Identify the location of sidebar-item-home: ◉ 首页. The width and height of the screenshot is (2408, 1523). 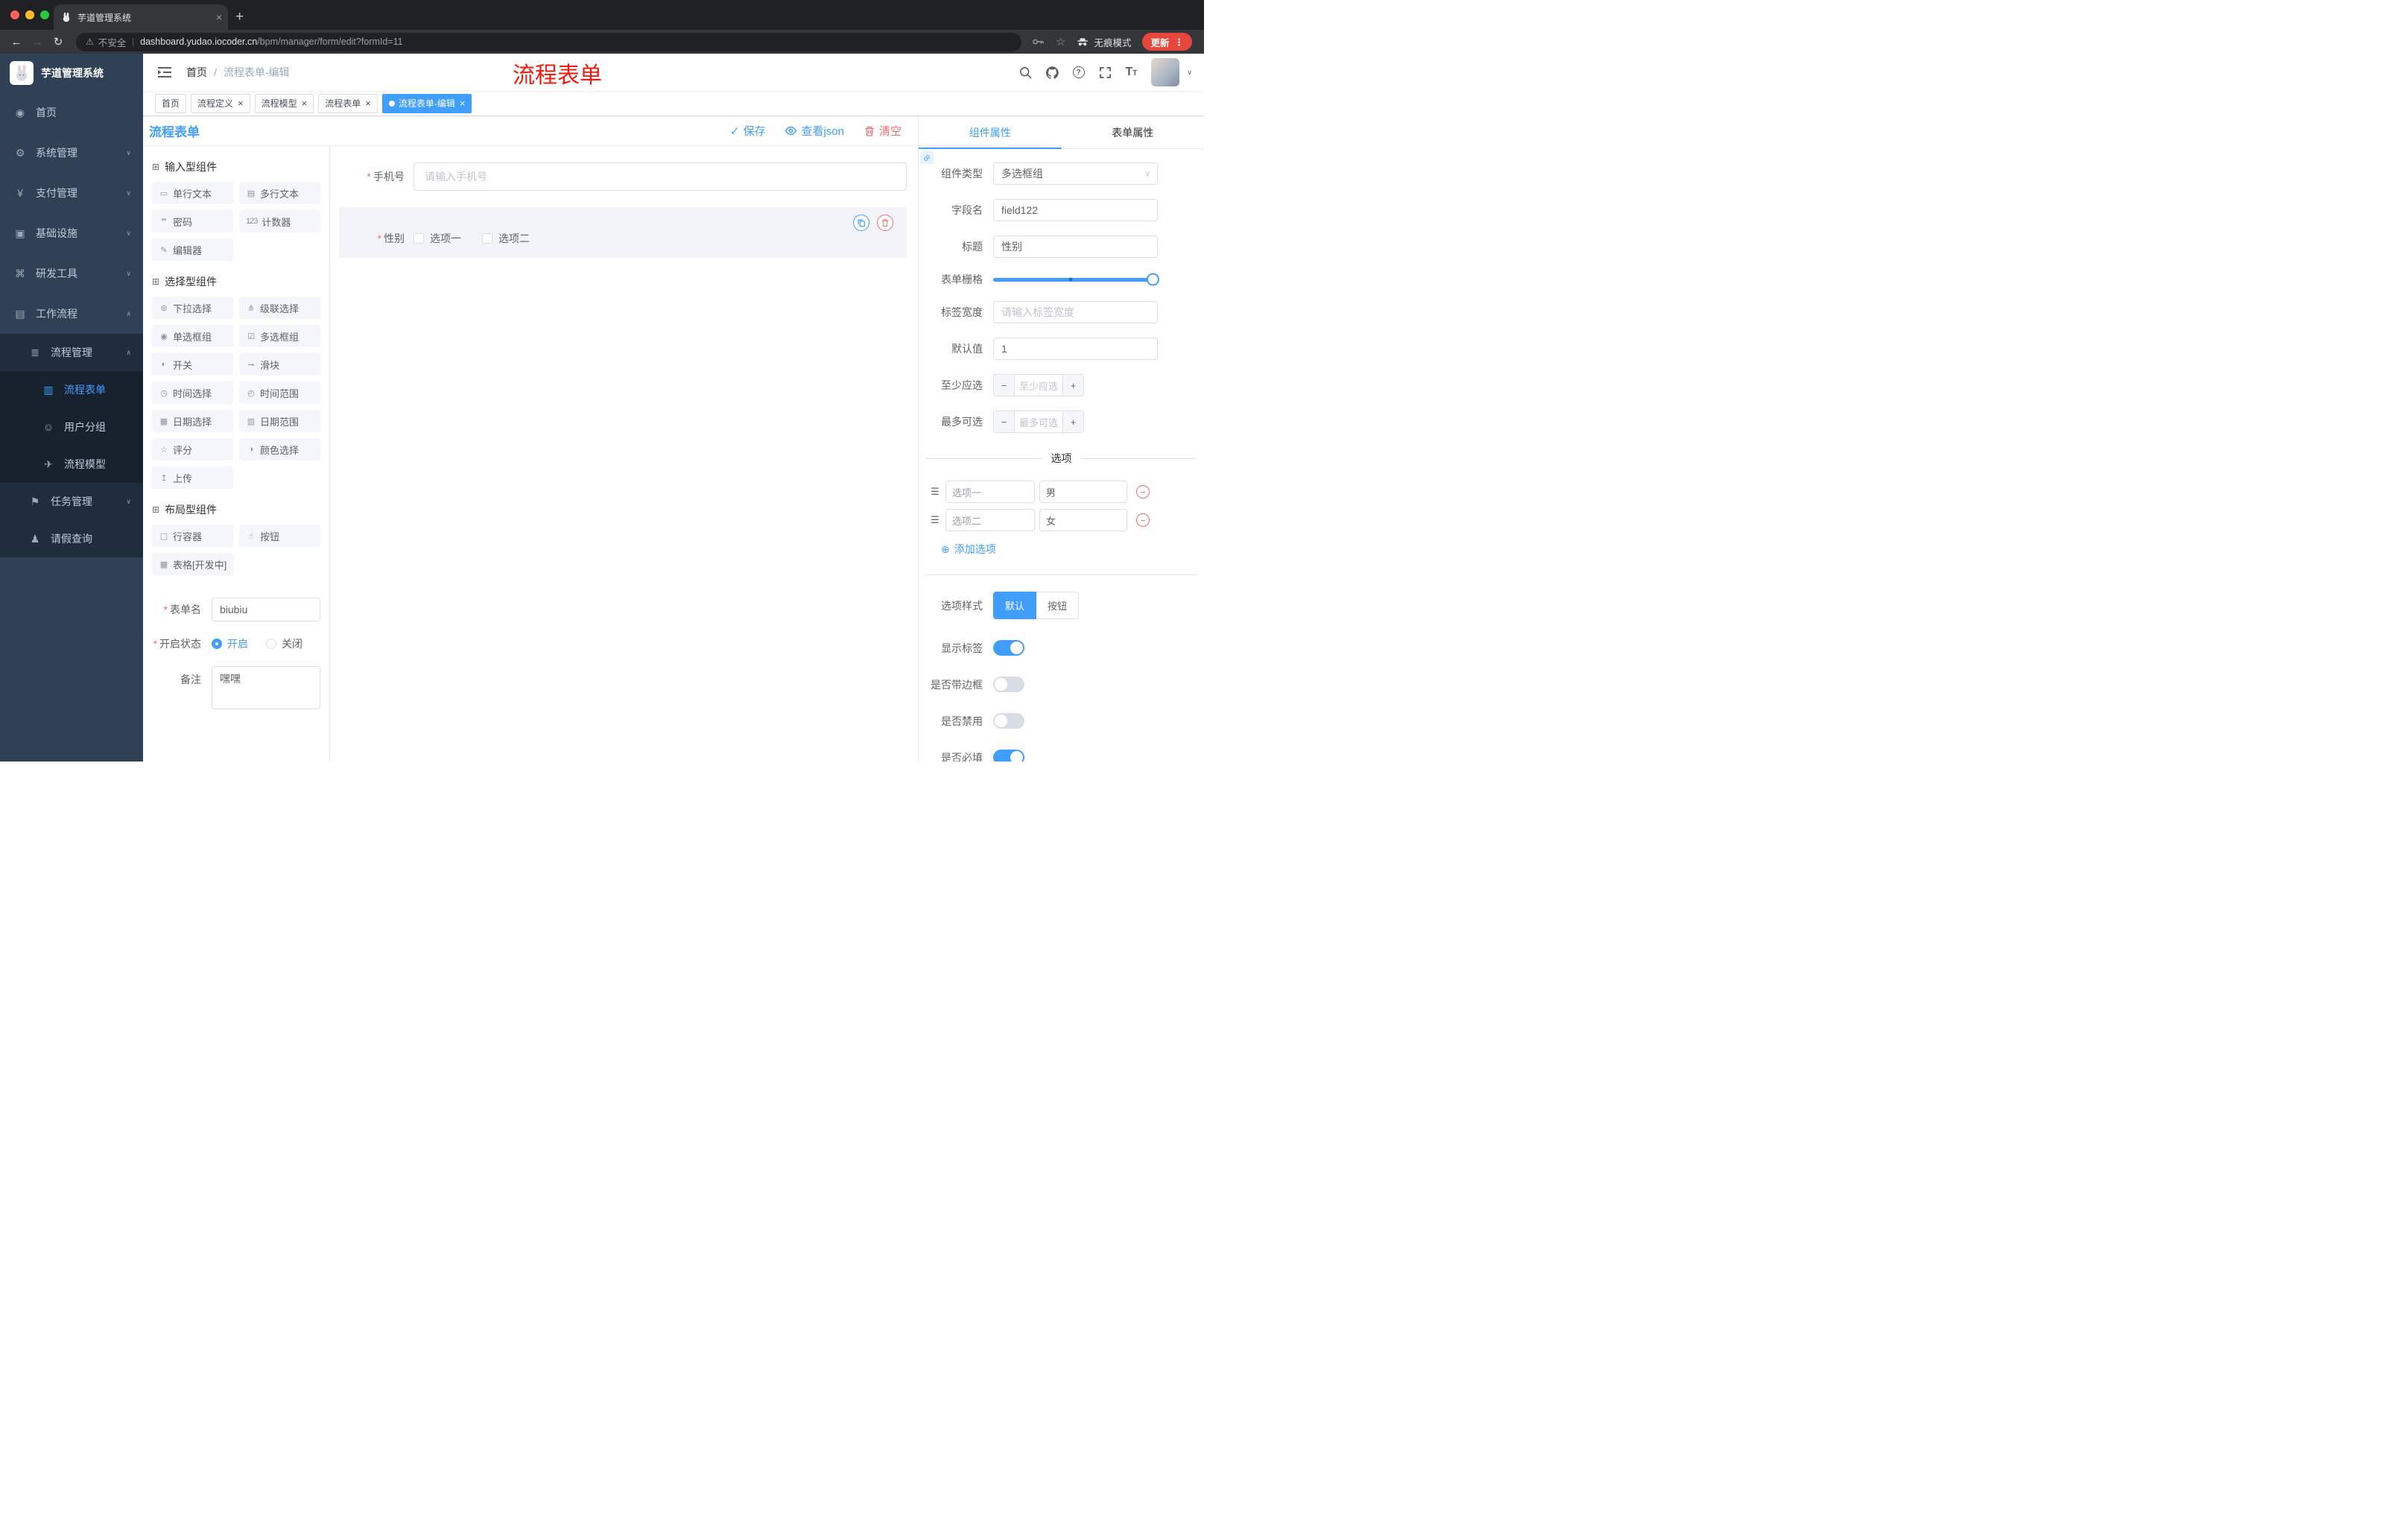
(71, 113).